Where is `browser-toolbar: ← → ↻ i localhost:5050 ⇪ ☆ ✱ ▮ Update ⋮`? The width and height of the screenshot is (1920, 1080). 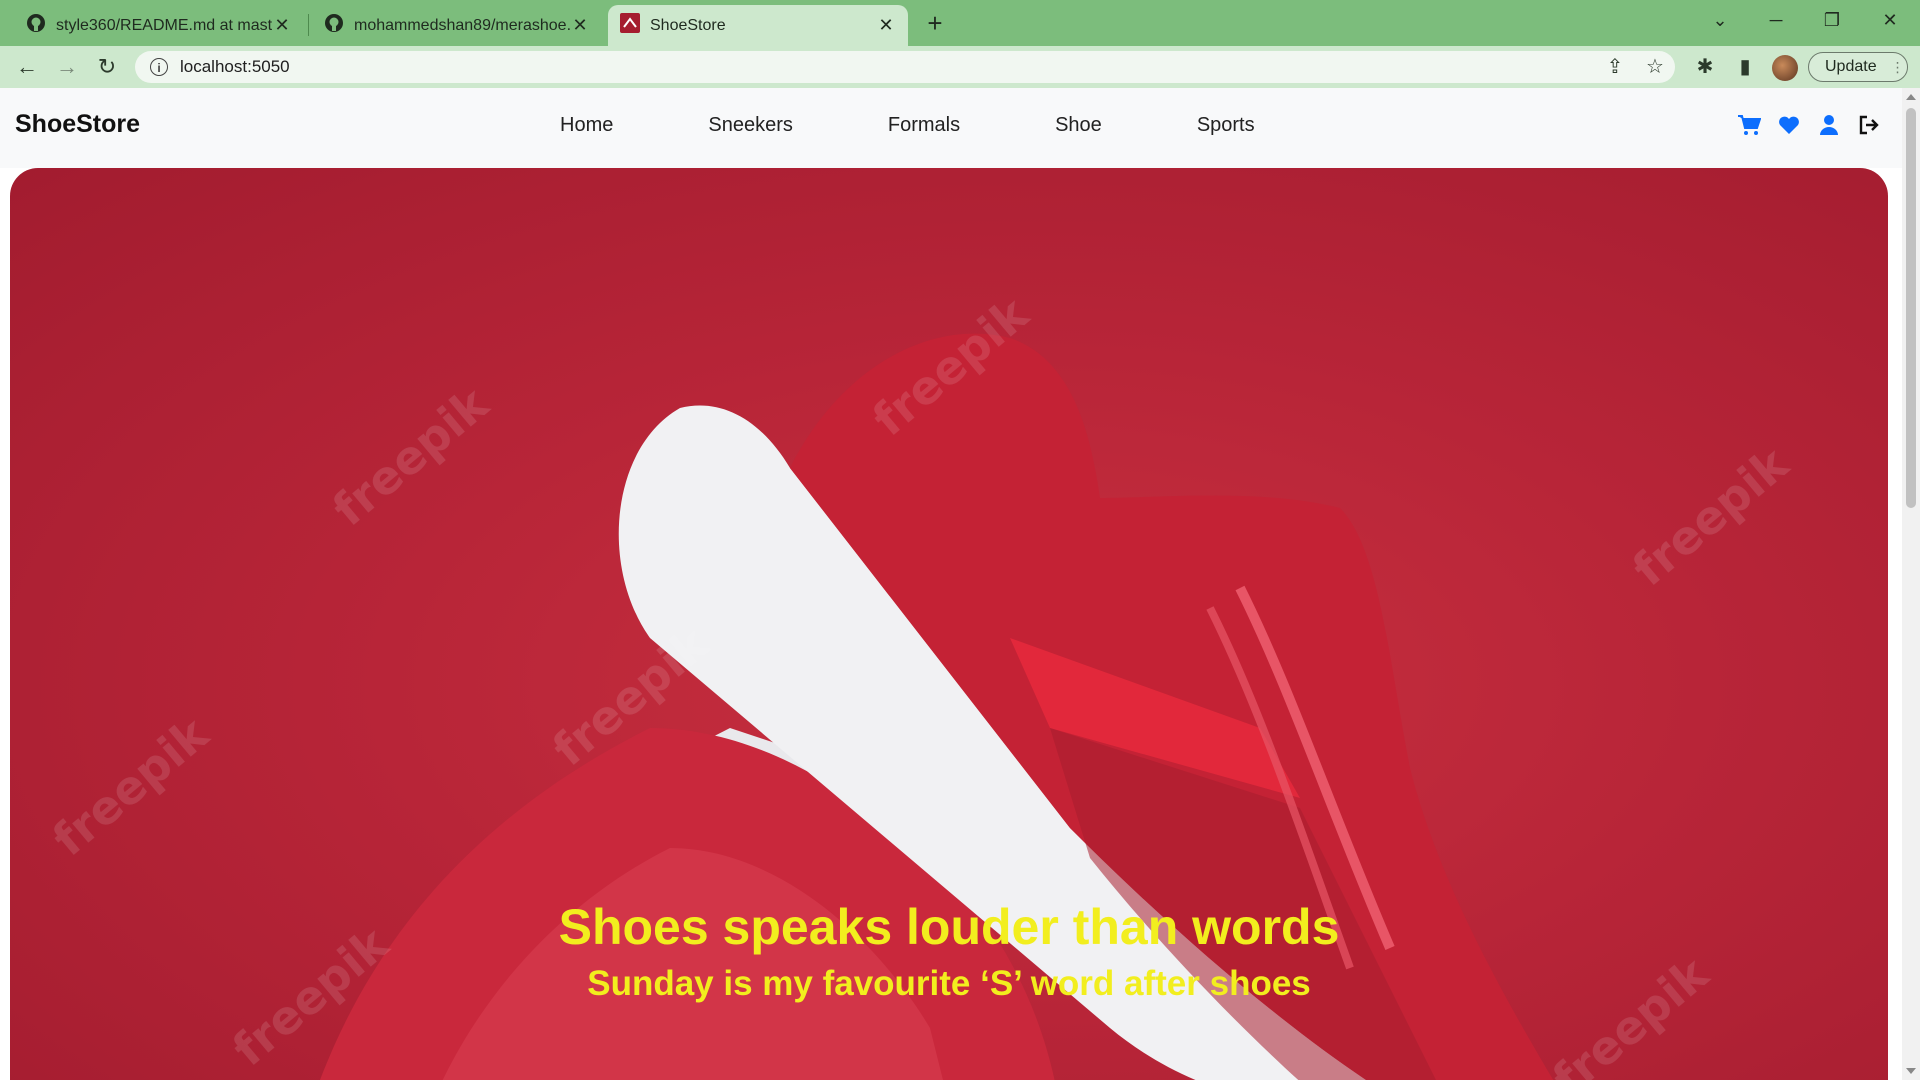
browser-toolbar: ← → ↻ i localhost:5050 ⇪ ☆ ✱ ▮ Update ⋮ is located at coordinates (960, 67).